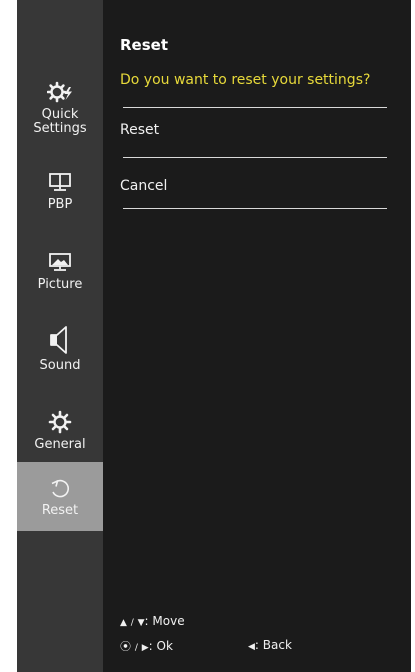 The image size is (415, 672). I want to click on reset-option: Reset, so click(139, 130).